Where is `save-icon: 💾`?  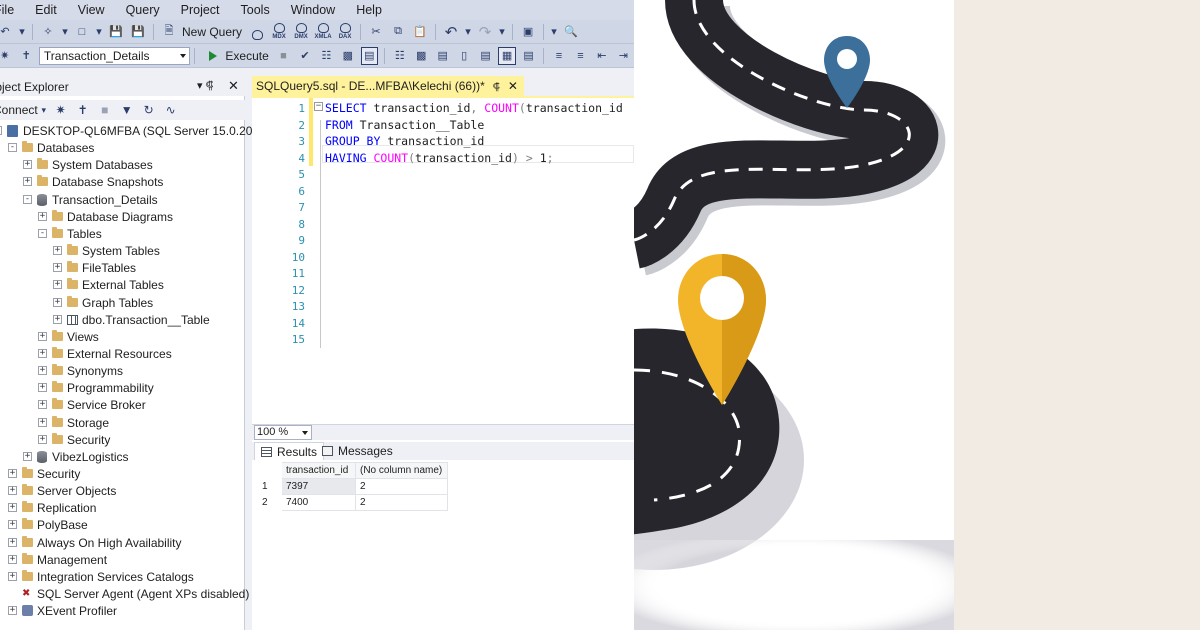
save-icon: 💾 is located at coordinates (116, 32).